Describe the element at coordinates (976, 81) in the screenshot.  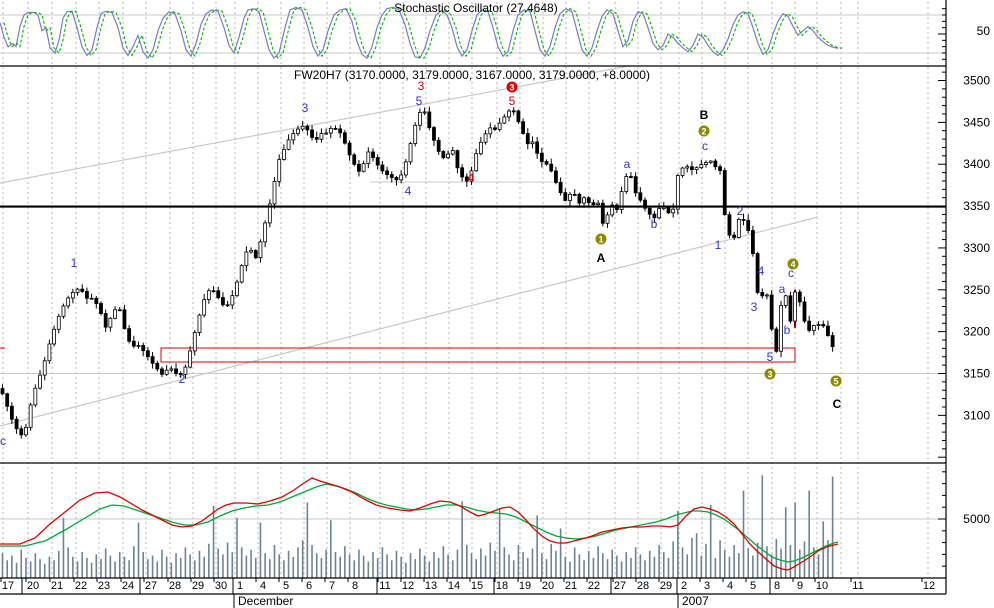
I see `price-axis-label: 3500` at that location.